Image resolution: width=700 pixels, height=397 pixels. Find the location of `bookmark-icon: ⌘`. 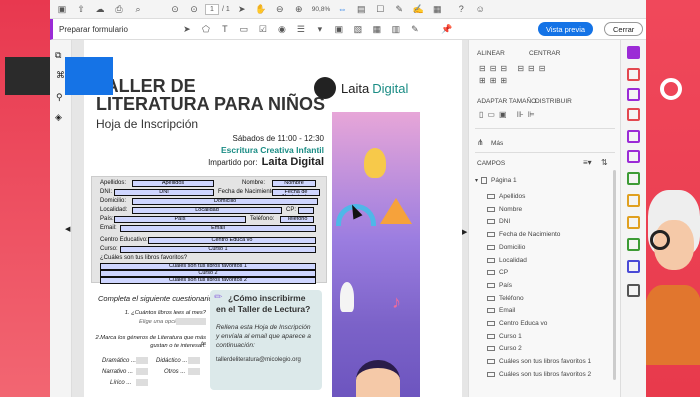

bookmark-icon: ⌘ is located at coordinates (60, 75).